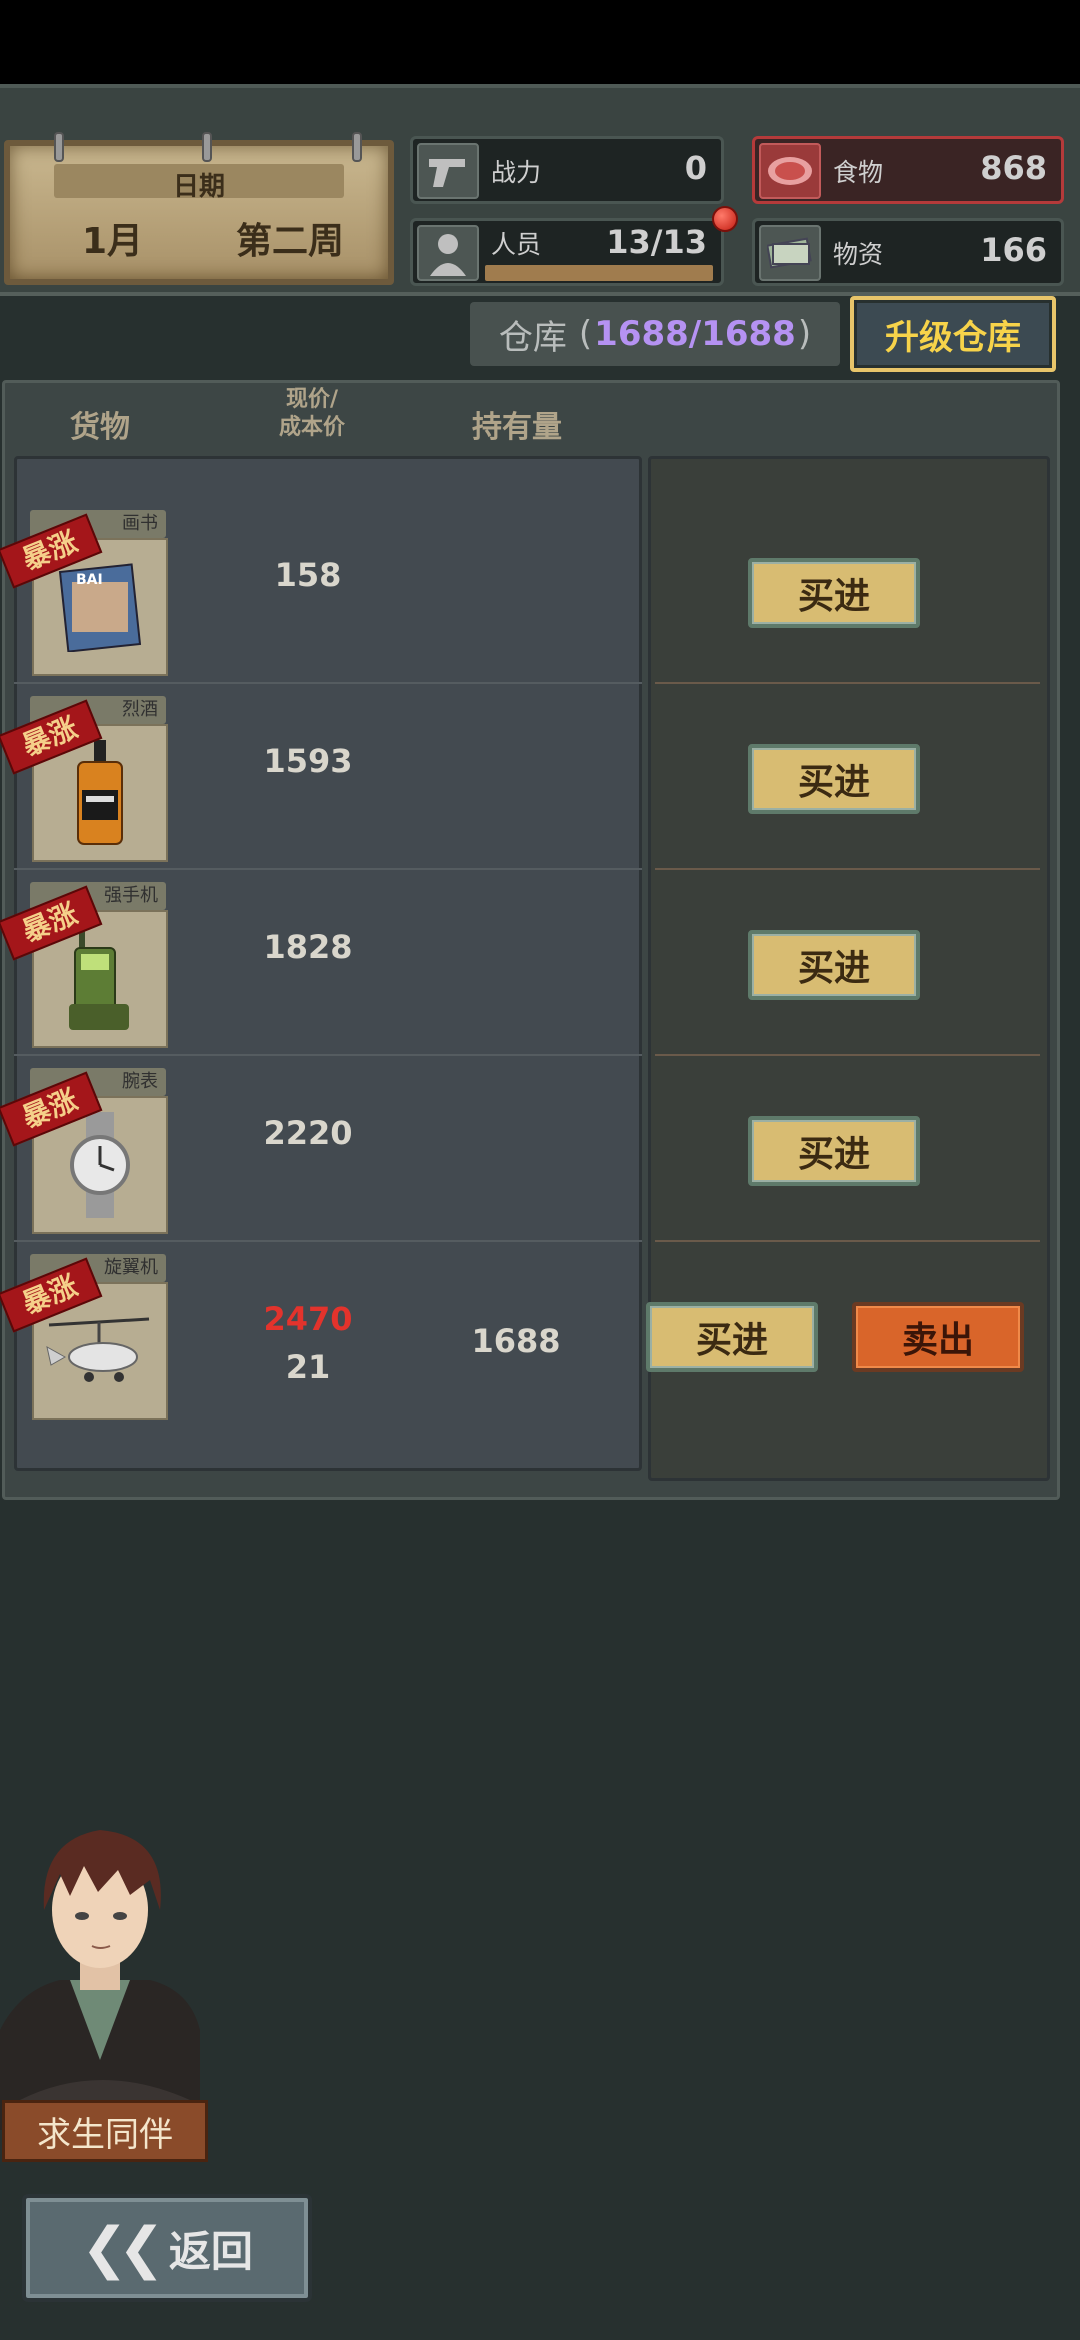 This screenshot has height=2340, width=1080. Describe the element at coordinates (105, 2131) in the screenshot. I see `companion-label: 求生同伴` at that location.